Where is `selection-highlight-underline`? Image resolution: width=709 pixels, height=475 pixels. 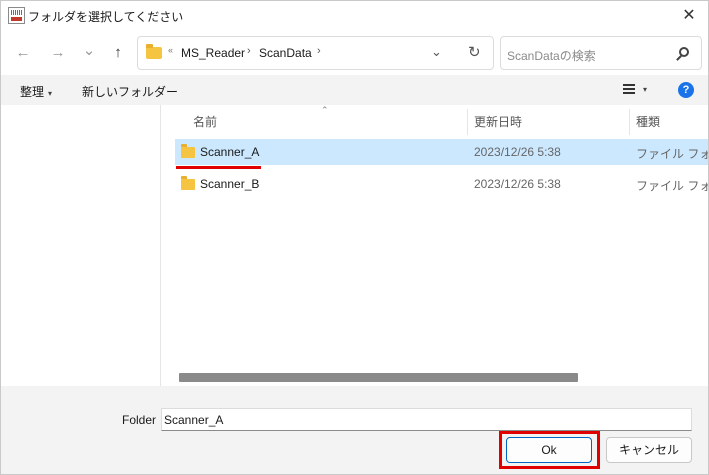 selection-highlight-underline is located at coordinates (218, 167).